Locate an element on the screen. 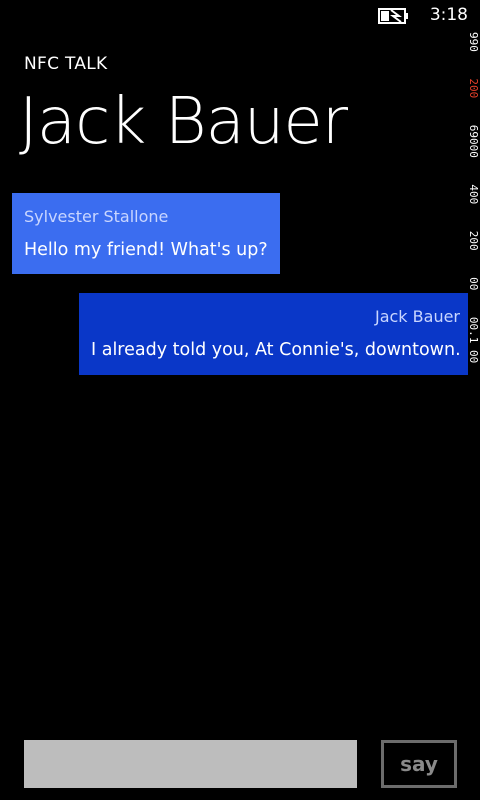 The image size is (480, 800). battery-charging-icon is located at coordinates (393, 16).